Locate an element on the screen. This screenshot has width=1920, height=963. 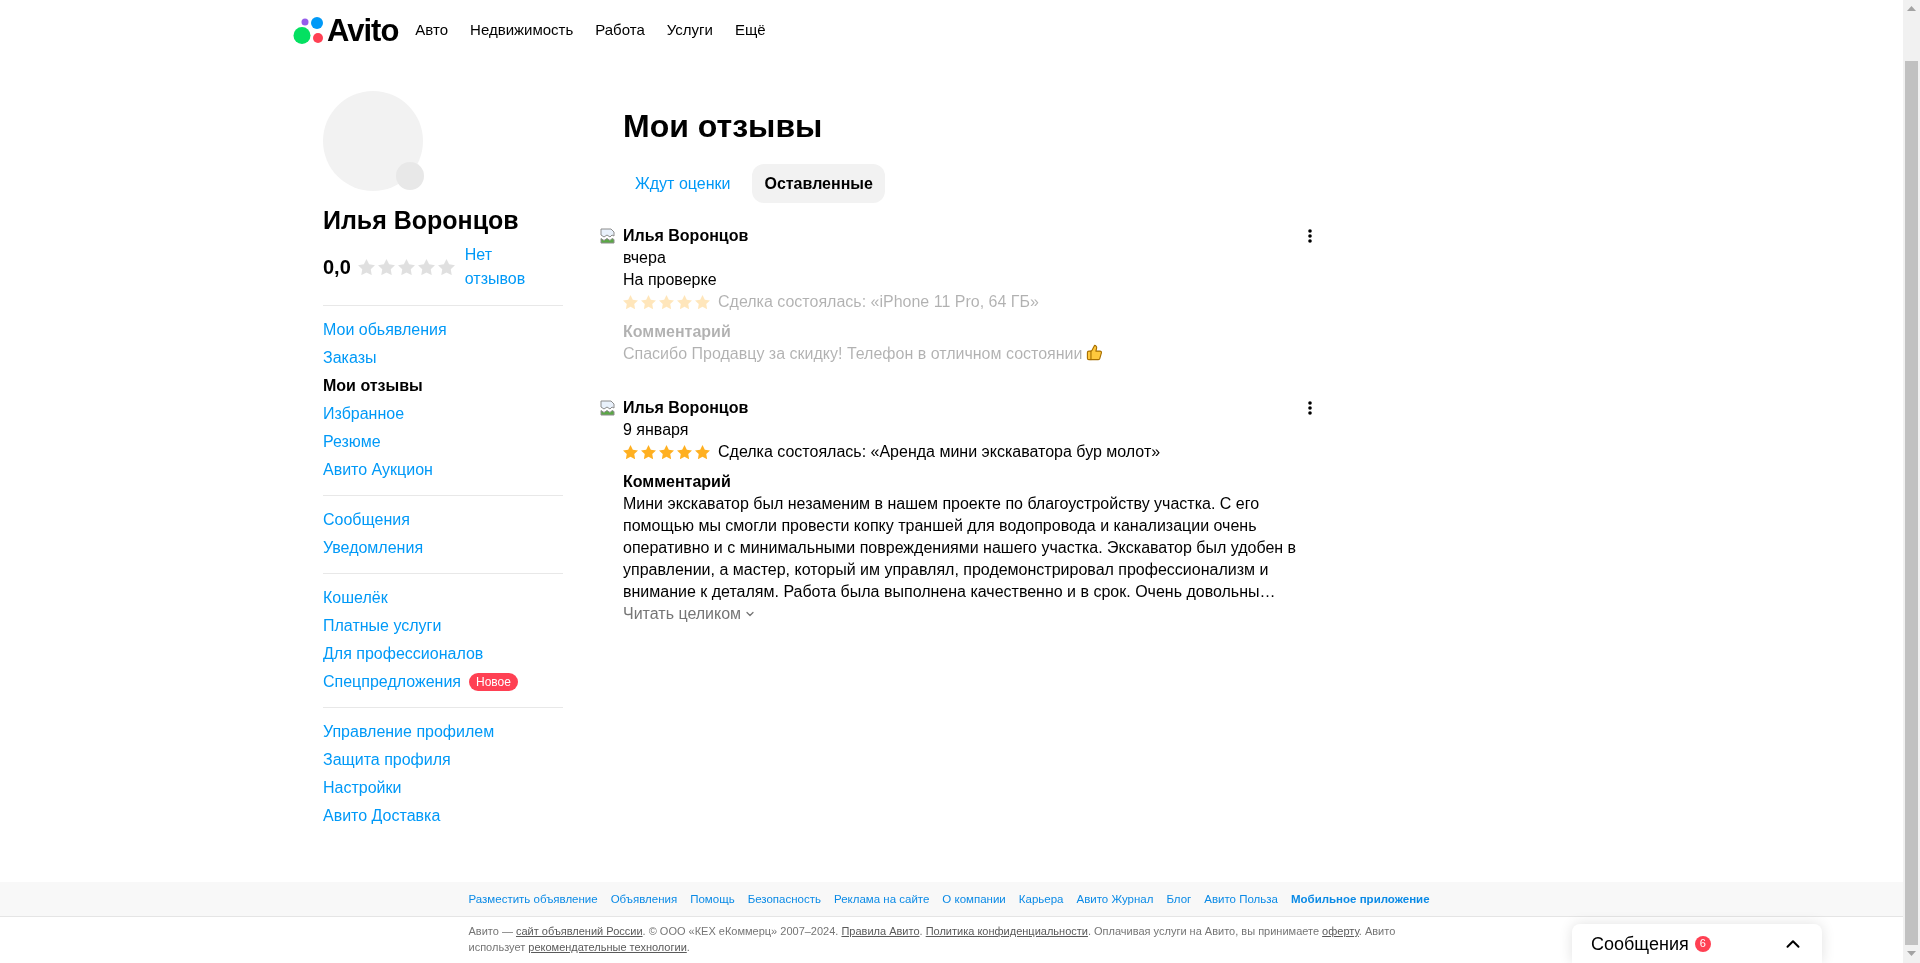
sidebar-link: Для профессионалов is located at coordinates (403, 654).